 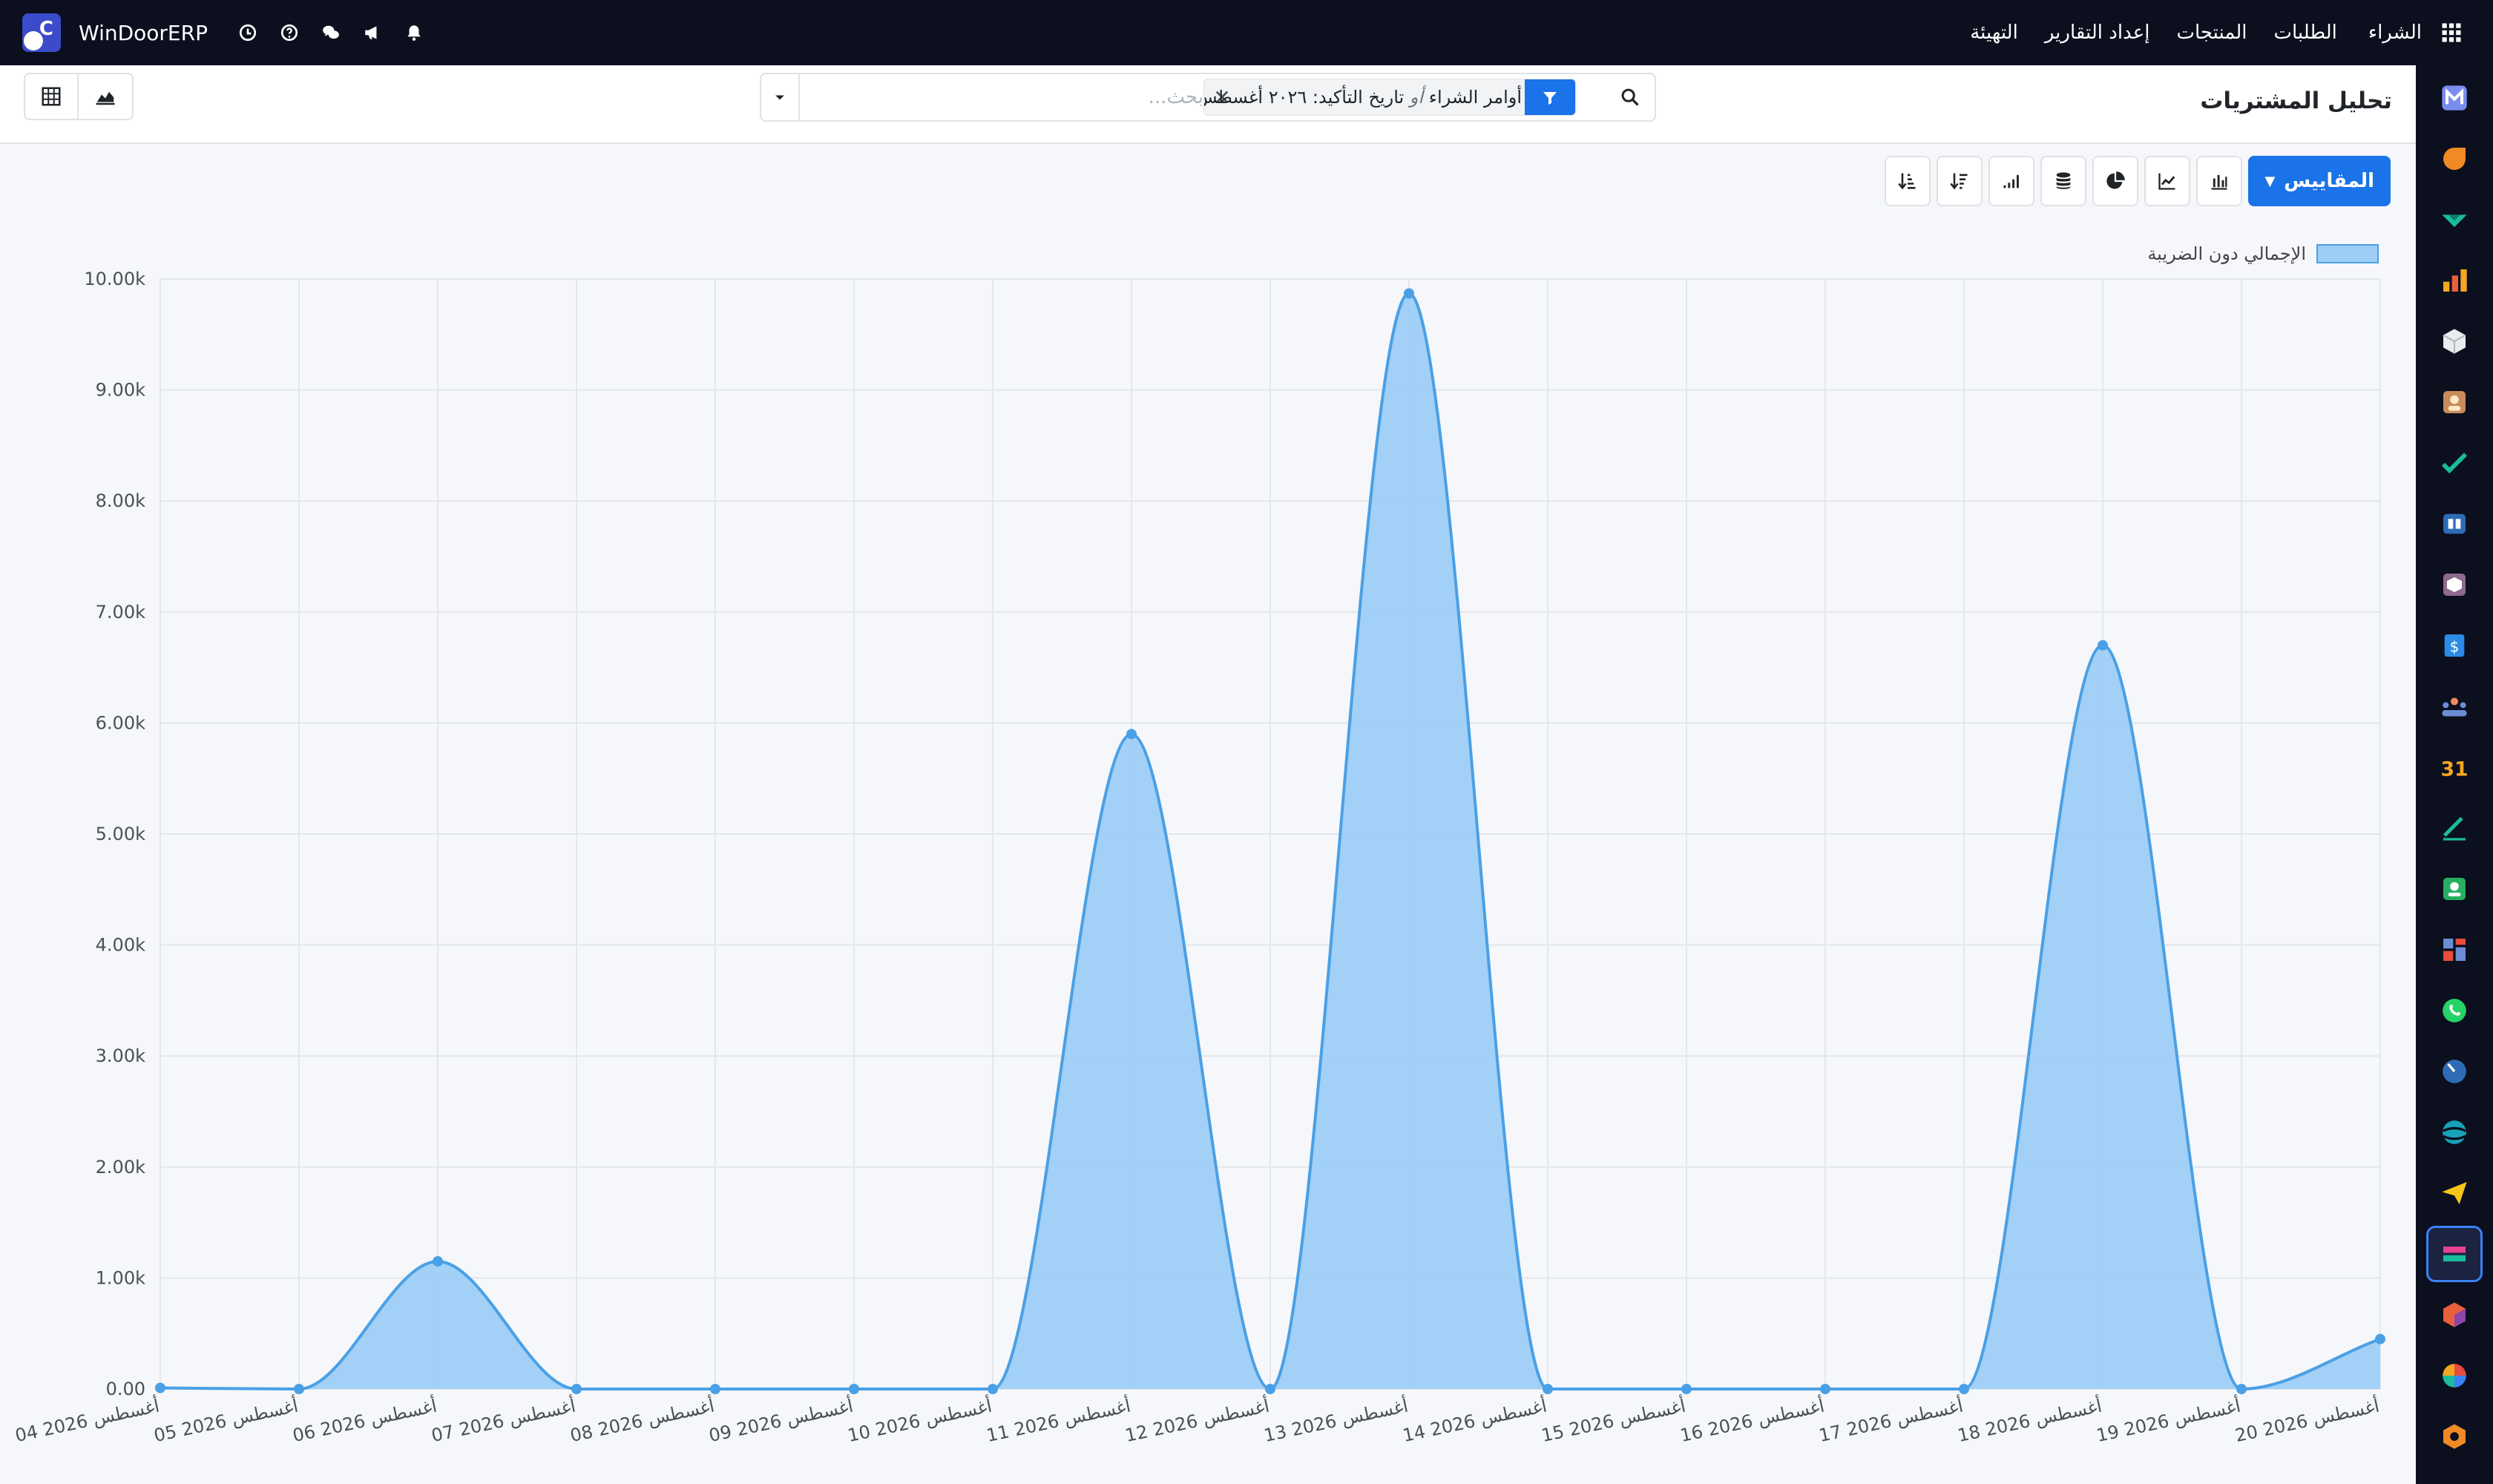 What do you see at coordinates (1908, 181) in the screenshot?
I see `sort-ascending-button` at bounding box center [1908, 181].